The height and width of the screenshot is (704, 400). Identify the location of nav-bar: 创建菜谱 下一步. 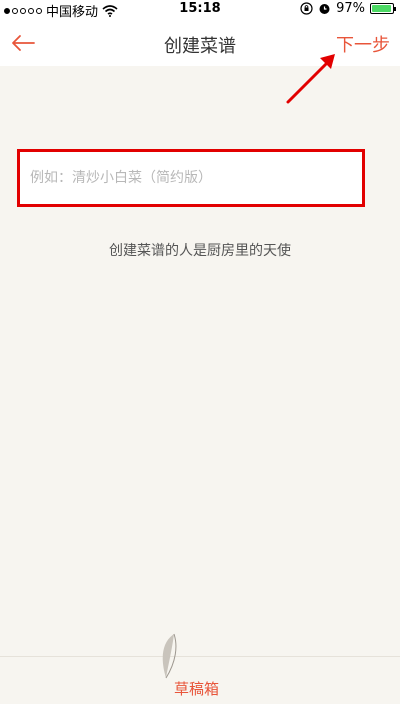
(200, 43).